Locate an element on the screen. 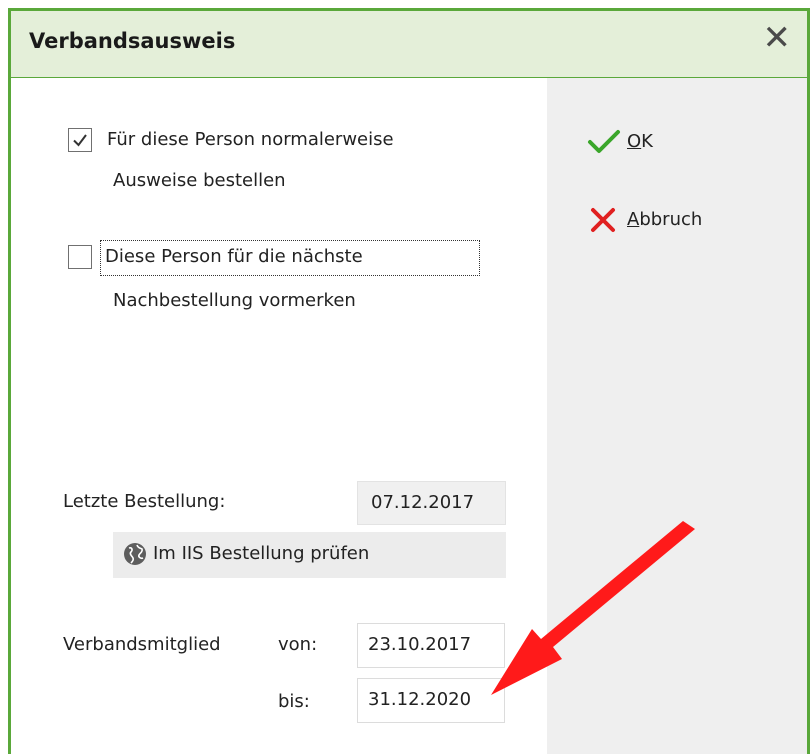 The height and width of the screenshot is (754, 810). checkmark-icon is located at coordinates (80, 140).